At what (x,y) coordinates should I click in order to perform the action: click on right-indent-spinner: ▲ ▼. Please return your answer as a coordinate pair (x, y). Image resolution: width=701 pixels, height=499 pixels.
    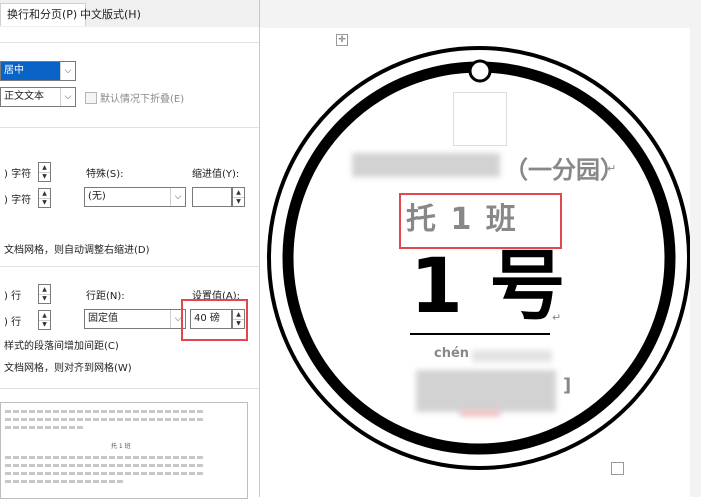
    Looking at the image, I should click on (44, 198).